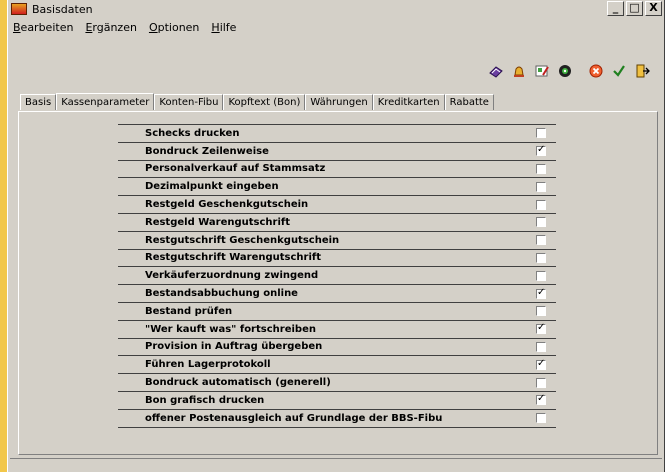 This screenshot has width=665, height=472. I want to click on setting-row: "Wer kauft was" fortschreiben, so click(337, 329).